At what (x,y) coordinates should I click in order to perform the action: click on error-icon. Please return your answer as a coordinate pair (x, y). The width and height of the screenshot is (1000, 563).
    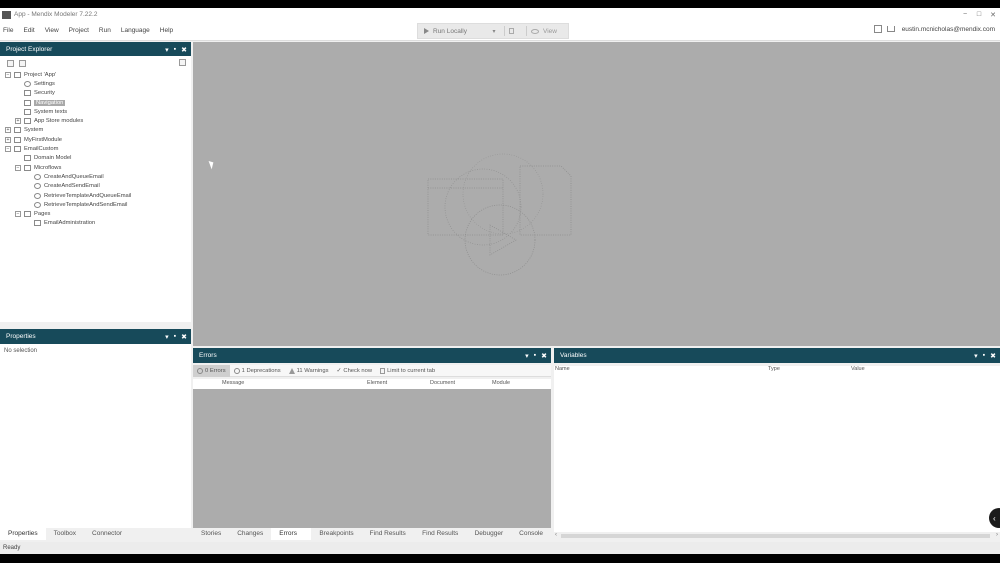
    Looking at the image, I should click on (200, 370).